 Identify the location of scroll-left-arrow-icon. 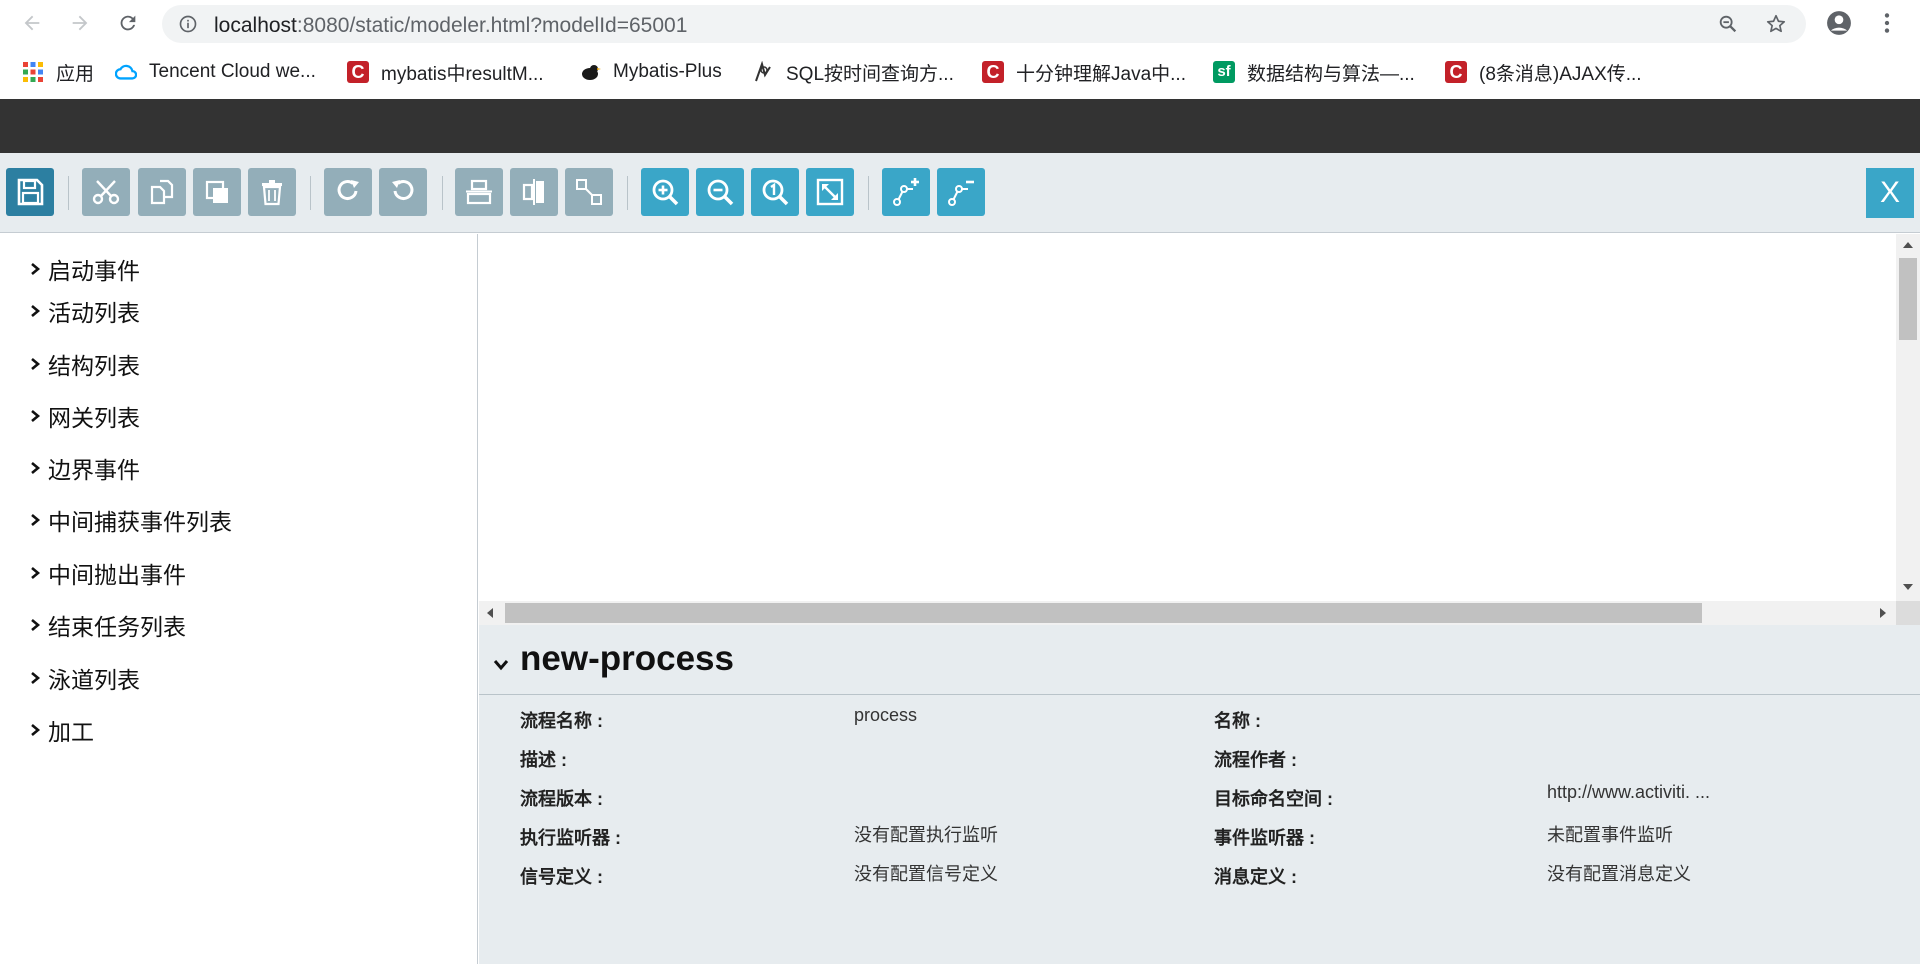
(490, 613).